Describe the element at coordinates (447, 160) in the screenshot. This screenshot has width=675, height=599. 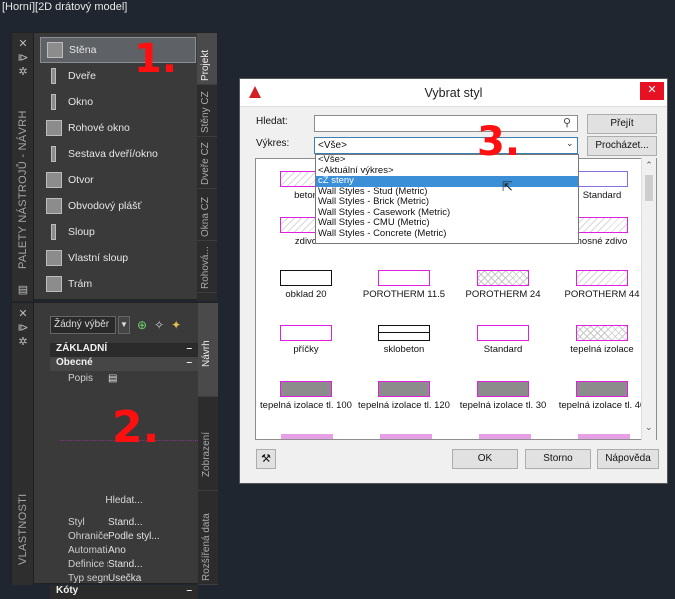
I see `dropdown-option: <Vše>` at that location.